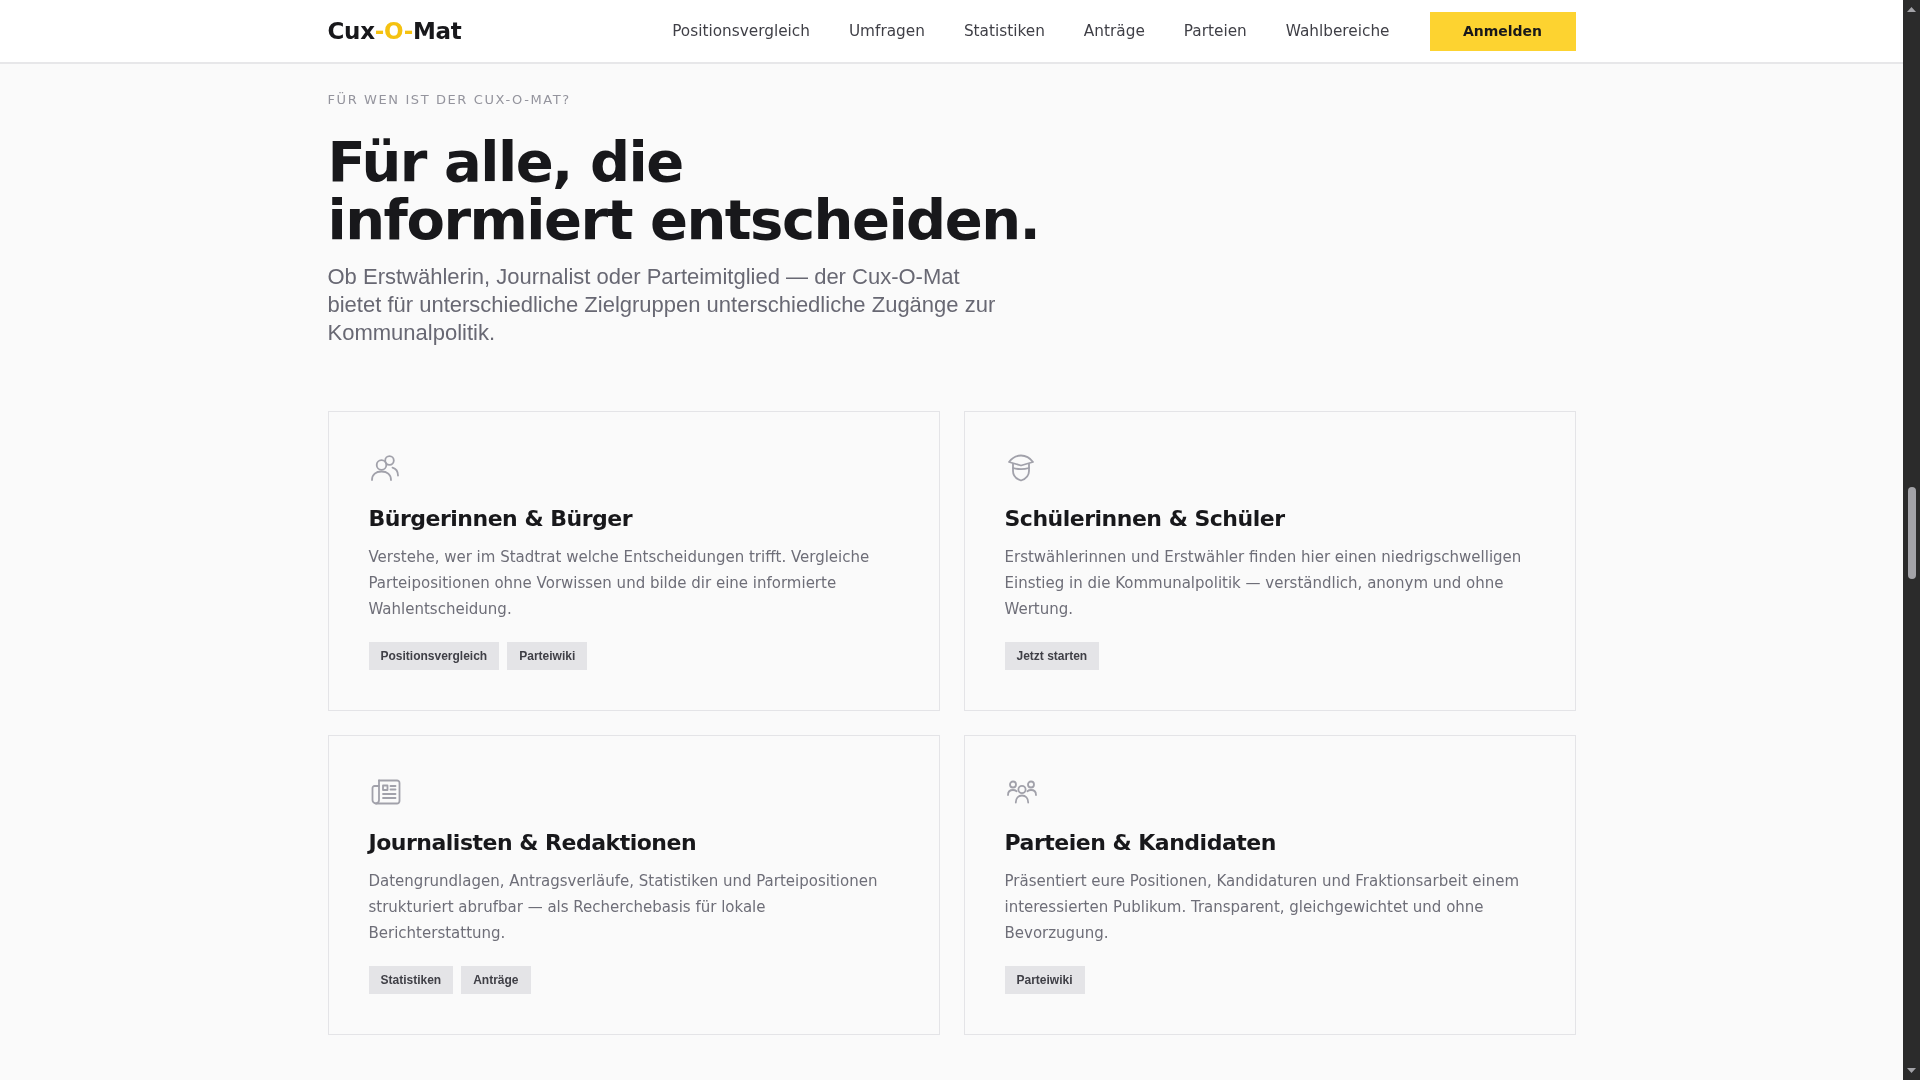 The height and width of the screenshot is (1080, 1920). What do you see at coordinates (1004, 31) in the screenshot?
I see `nav-link: Statistiken` at bounding box center [1004, 31].